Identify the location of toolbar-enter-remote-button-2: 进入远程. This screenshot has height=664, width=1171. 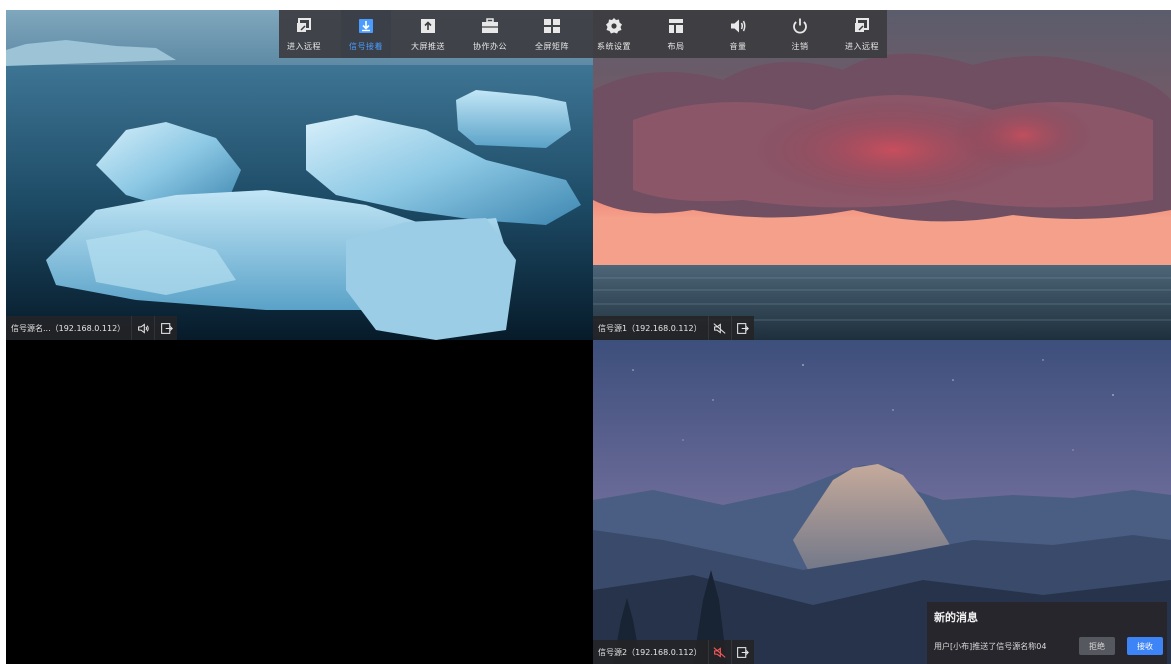
(862, 34).